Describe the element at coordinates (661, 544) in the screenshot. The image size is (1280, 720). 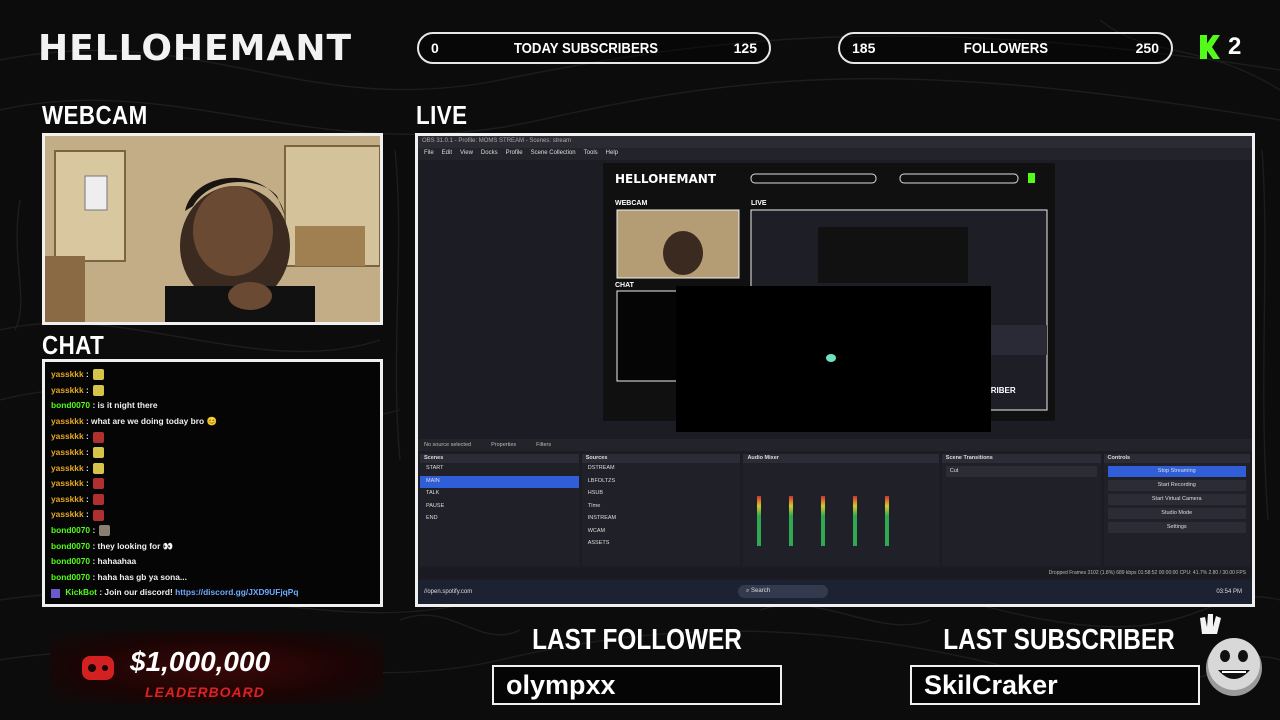
I see `source-item: ASSETS` at that location.